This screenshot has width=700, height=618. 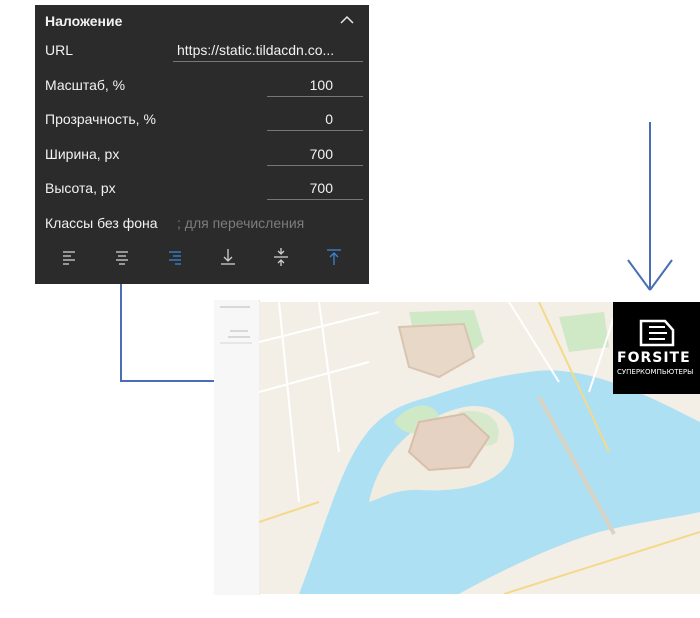 I want to click on classes-input, so click(x=268, y=223).